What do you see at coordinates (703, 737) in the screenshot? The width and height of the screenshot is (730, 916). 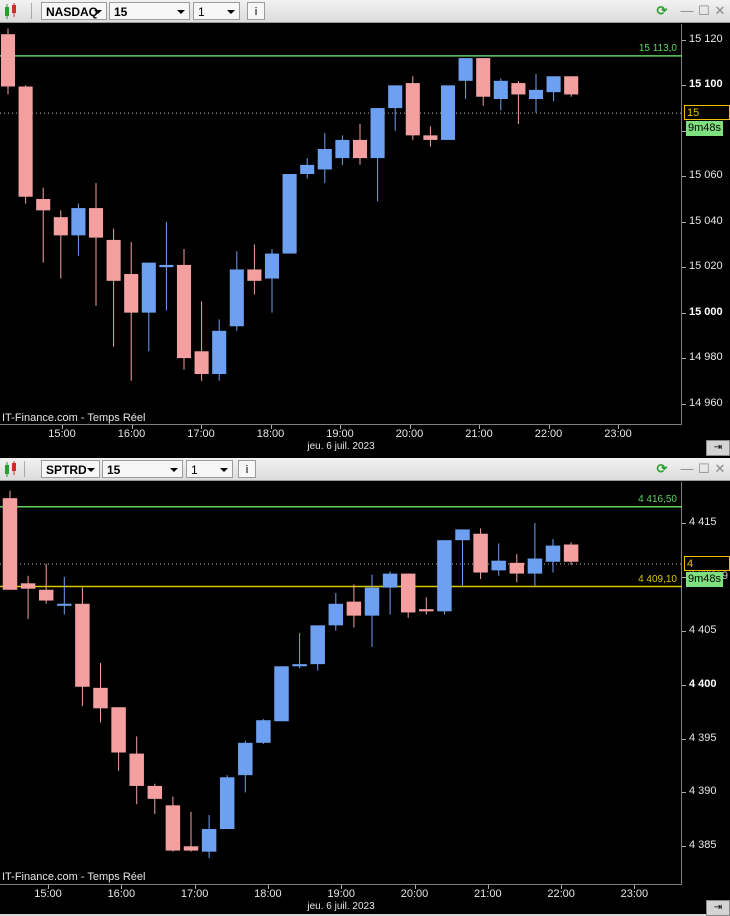 I see `y-tick-label: 4 395` at bounding box center [703, 737].